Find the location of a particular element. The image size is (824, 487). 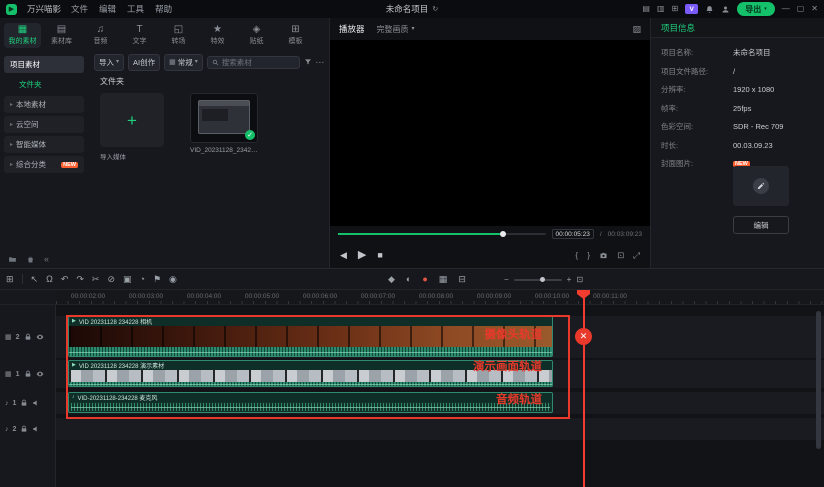

export-button: 导出 ▾ is located at coordinates (756, 9).